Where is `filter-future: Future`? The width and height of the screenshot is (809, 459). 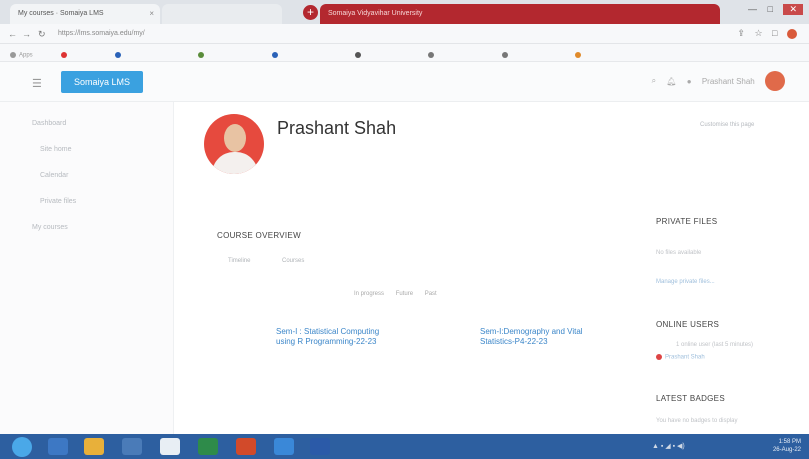 filter-future: Future is located at coordinates (404, 294).